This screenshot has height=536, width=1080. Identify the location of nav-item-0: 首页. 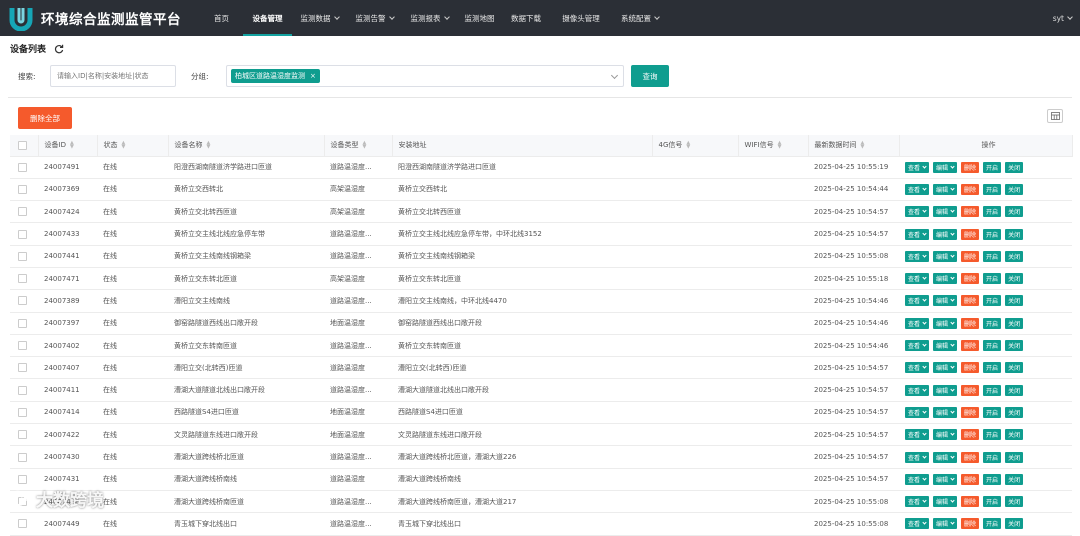
(221, 18).